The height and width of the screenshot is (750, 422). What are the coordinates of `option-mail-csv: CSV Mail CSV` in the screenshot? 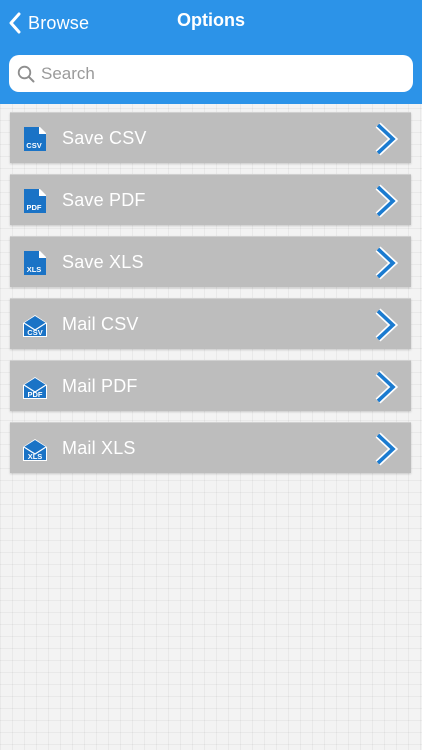 It's located at (210, 323).